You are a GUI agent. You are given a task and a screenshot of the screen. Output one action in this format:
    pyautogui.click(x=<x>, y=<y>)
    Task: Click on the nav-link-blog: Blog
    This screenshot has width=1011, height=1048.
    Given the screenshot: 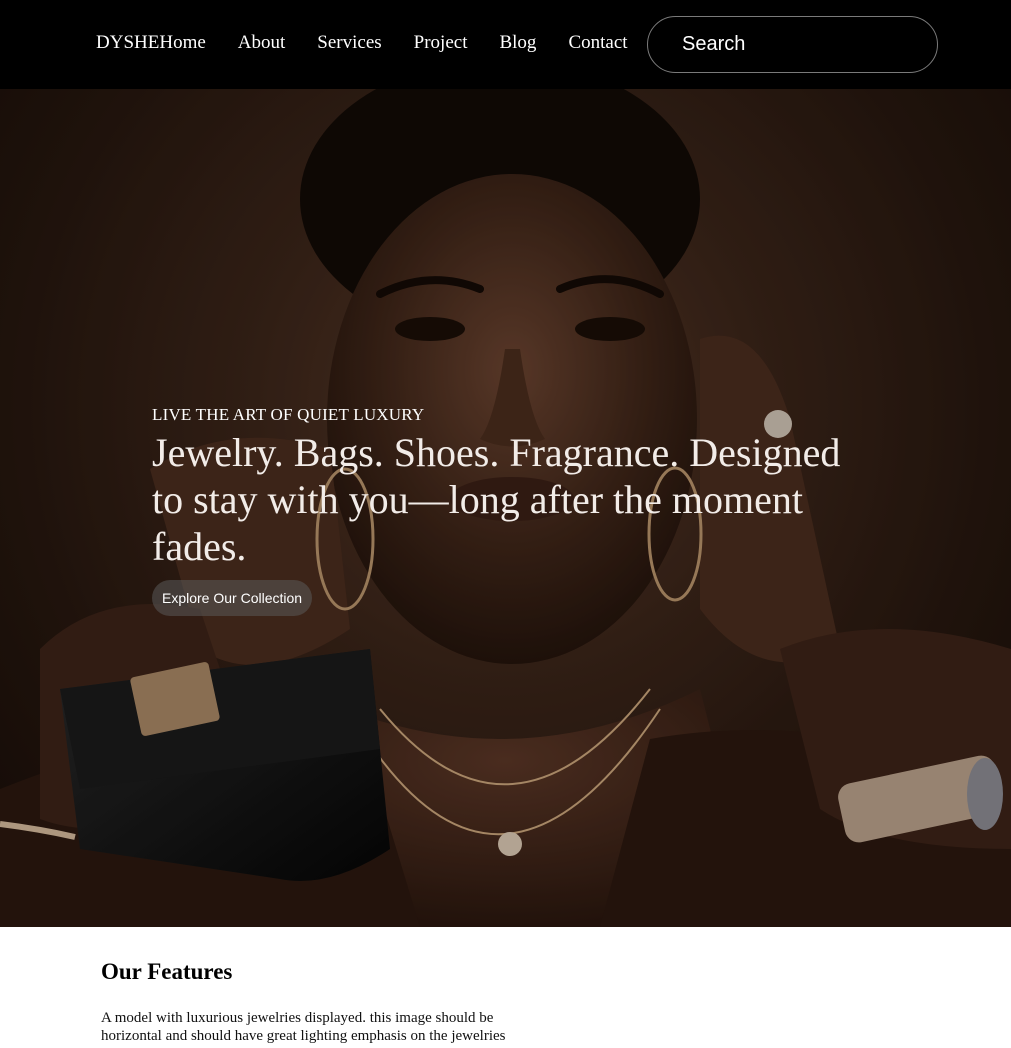 What is the action you would take?
    pyautogui.click(x=517, y=43)
    